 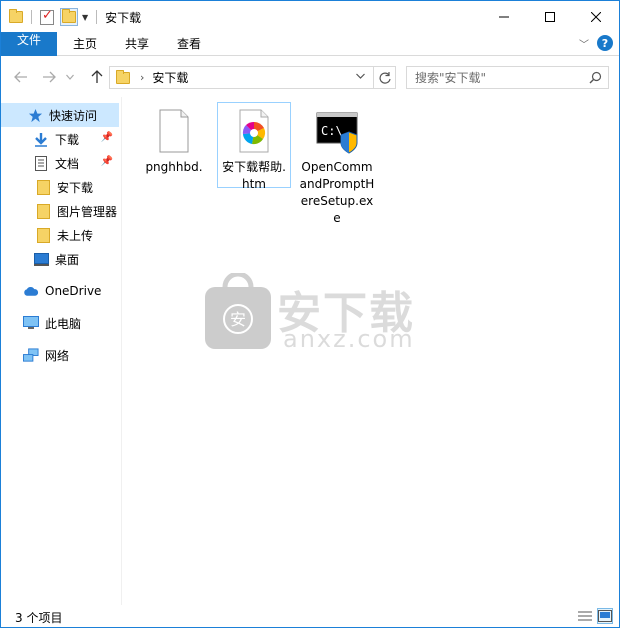 I want to click on large-icons-view-button, so click(x=605, y=616).